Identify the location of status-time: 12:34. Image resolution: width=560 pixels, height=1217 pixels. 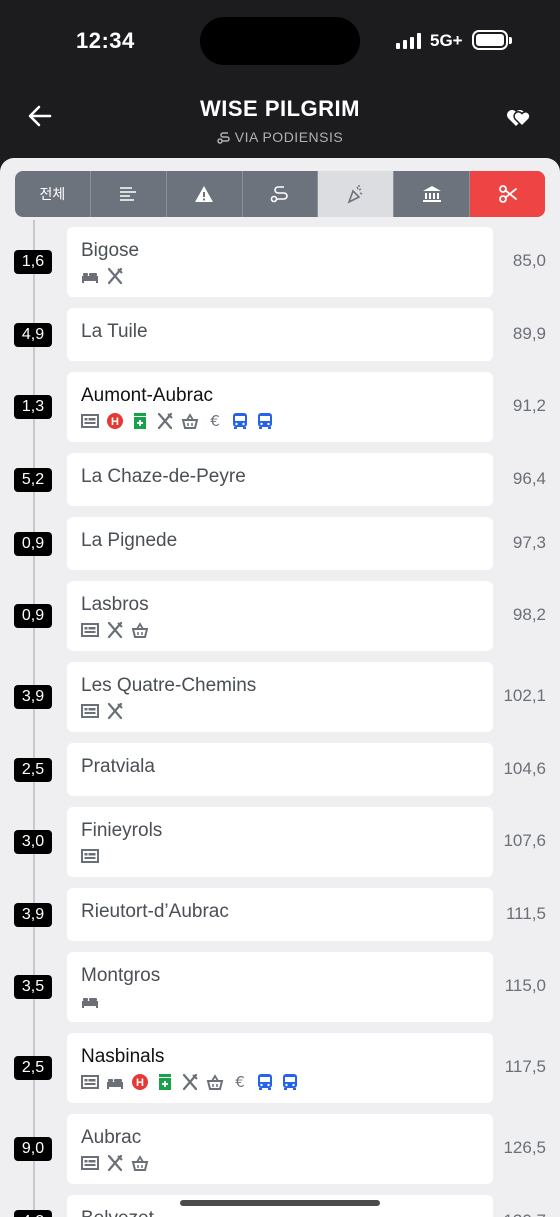
(105, 40).